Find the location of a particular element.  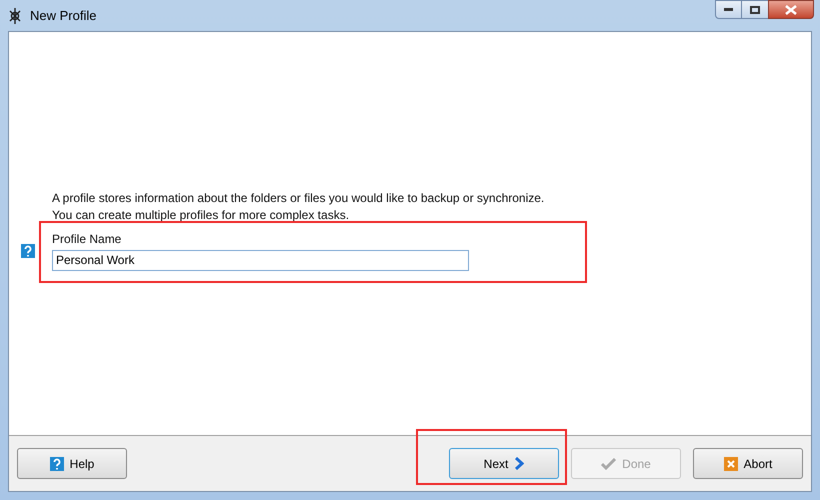

profile-name-field: Personal Work is located at coordinates (260, 260).